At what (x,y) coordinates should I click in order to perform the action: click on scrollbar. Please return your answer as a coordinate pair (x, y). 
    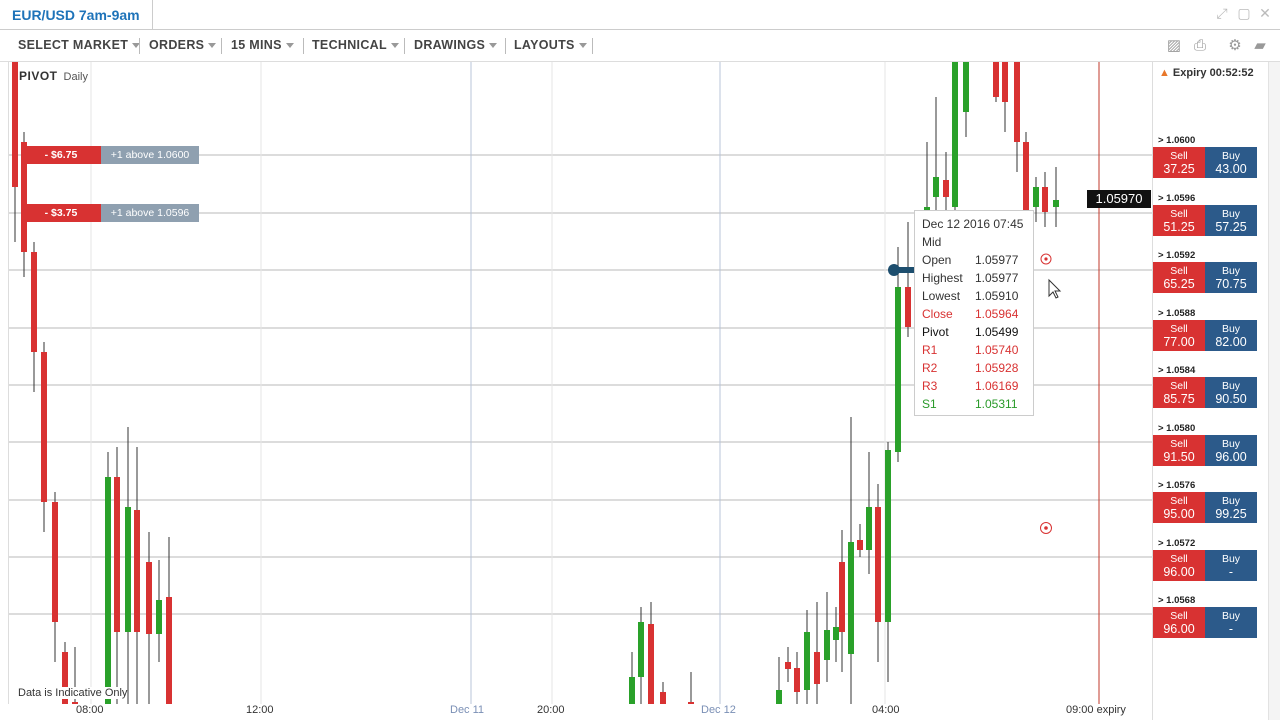
    Looking at the image, I should click on (1274, 391).